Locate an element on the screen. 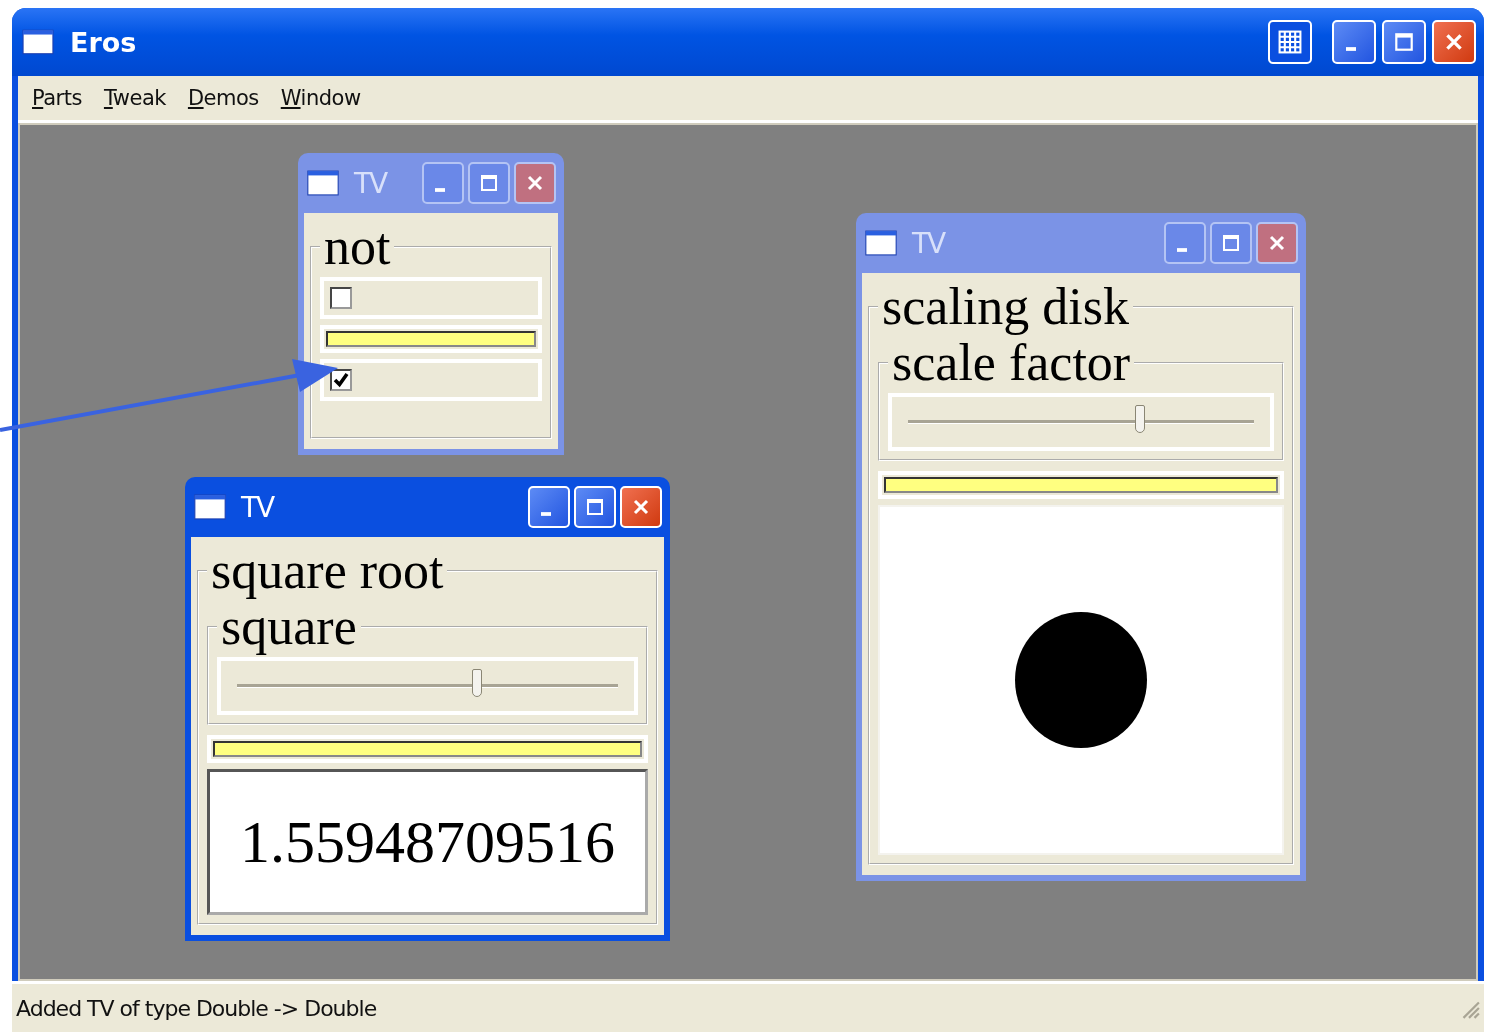 The height and width of the screenshot is (1036, 1492). menu-item: Tweak is located at coordinates (134, 98).